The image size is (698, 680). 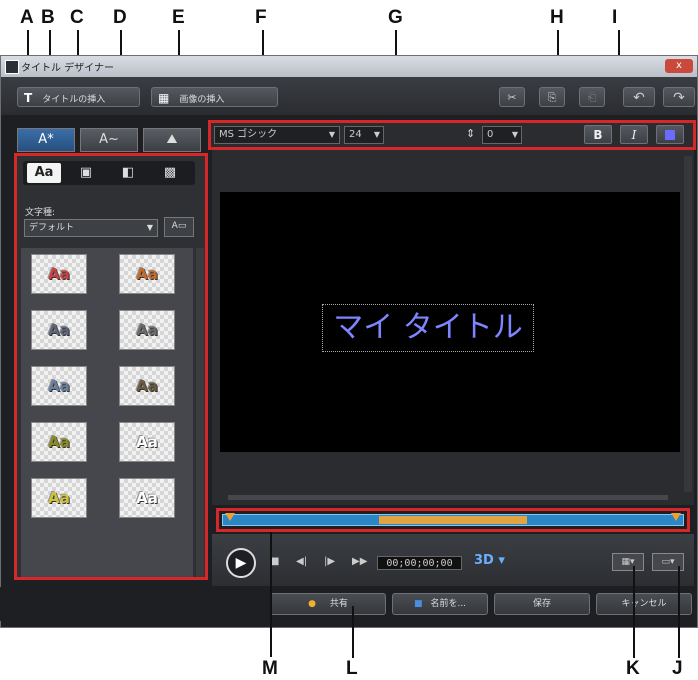 What do you see at coordinates (355, 134) in the screenshot?
I see `font-size-value: 24` at bounding box center [355, 134].